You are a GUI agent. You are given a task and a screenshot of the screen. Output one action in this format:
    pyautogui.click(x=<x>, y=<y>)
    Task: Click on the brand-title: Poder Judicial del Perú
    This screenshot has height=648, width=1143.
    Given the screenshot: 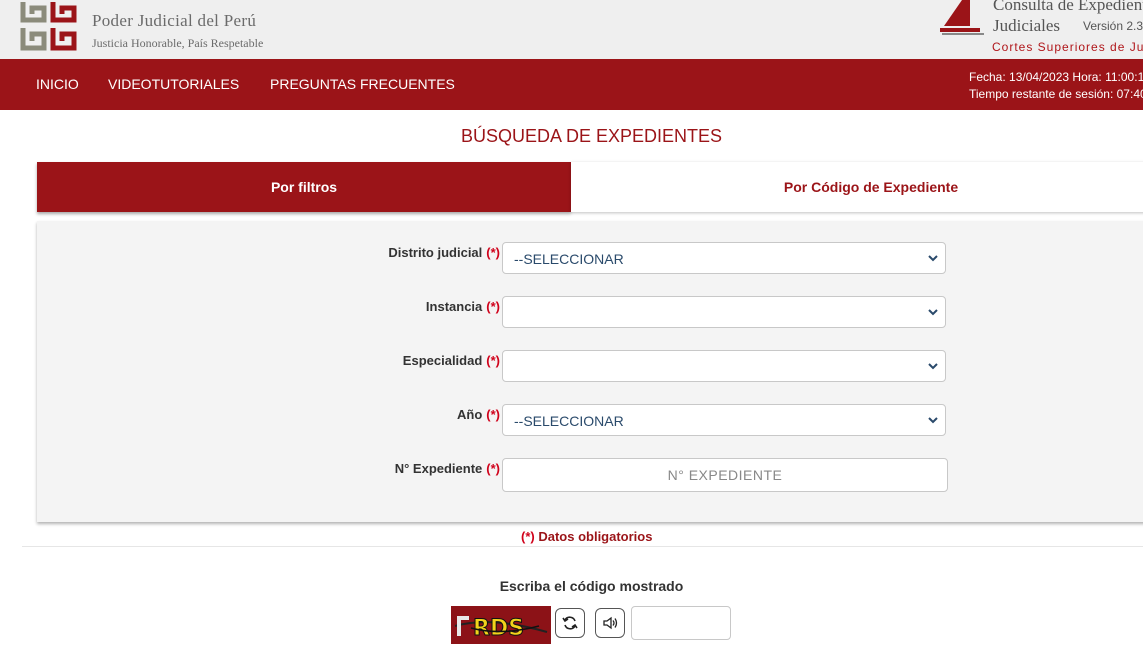 What is the action you would take?
    pyautogui.click(x=174, y=20)
    